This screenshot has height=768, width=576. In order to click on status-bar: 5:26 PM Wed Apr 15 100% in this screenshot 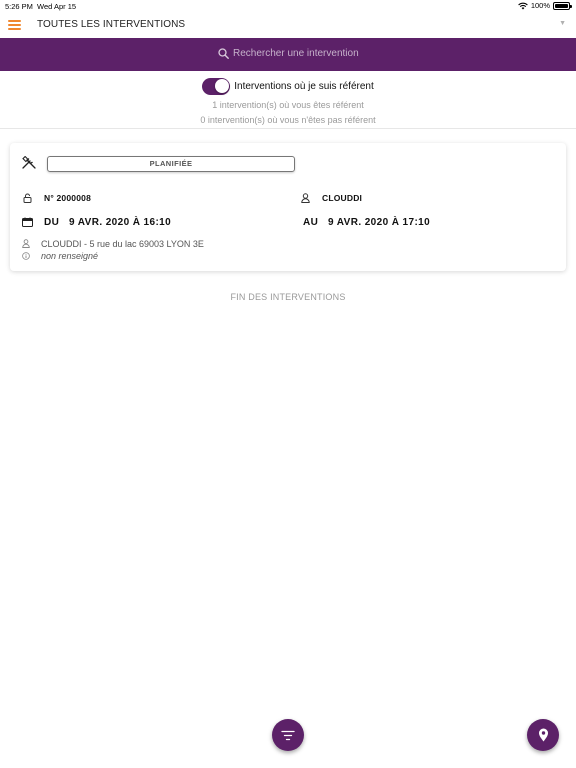, I will do `click(288, 6)`.